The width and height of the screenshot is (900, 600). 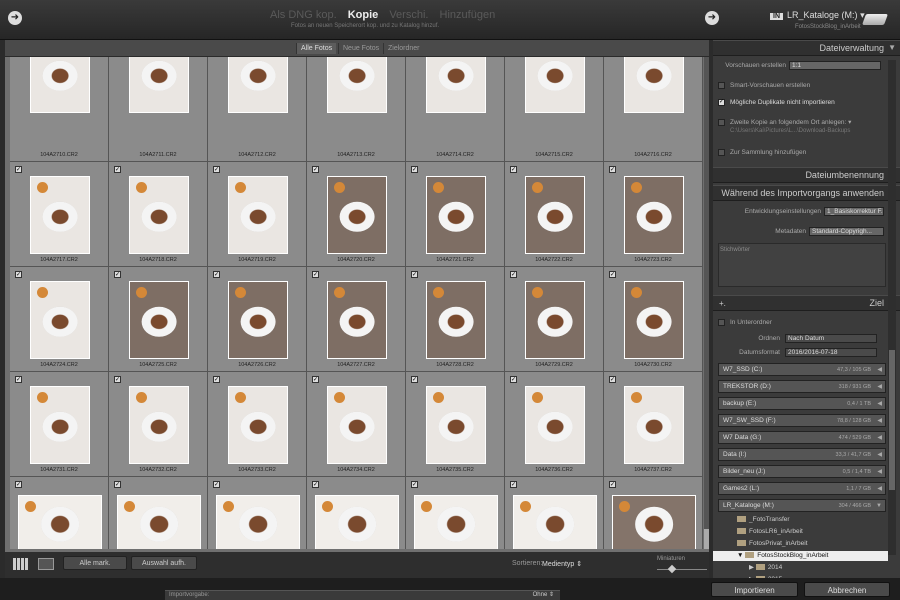 What do you see at coordinates (455, 214) in the screenshot?
I see `thumbnail-cell: ✓ 104A2721.CR2` at bounding box center [455, 214].